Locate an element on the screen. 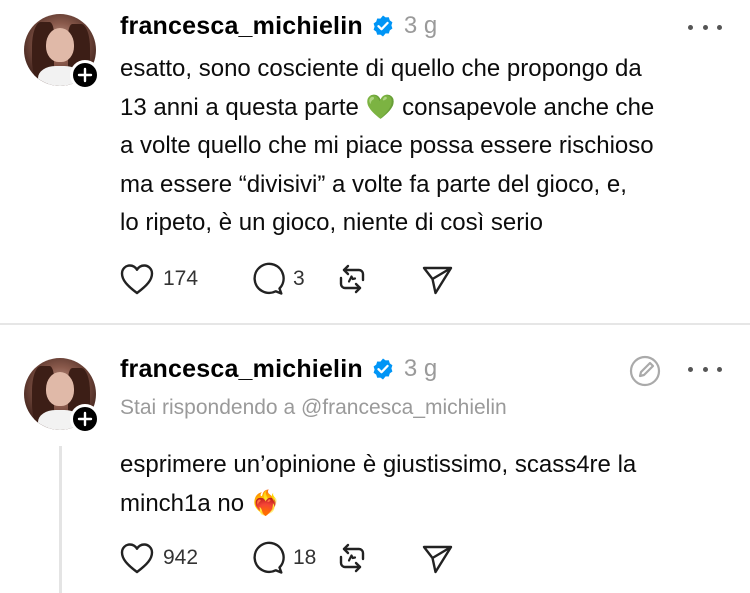  replying-to-label: Stai rispondendo a @francesca_michielin is located at coordinates (313, 407).